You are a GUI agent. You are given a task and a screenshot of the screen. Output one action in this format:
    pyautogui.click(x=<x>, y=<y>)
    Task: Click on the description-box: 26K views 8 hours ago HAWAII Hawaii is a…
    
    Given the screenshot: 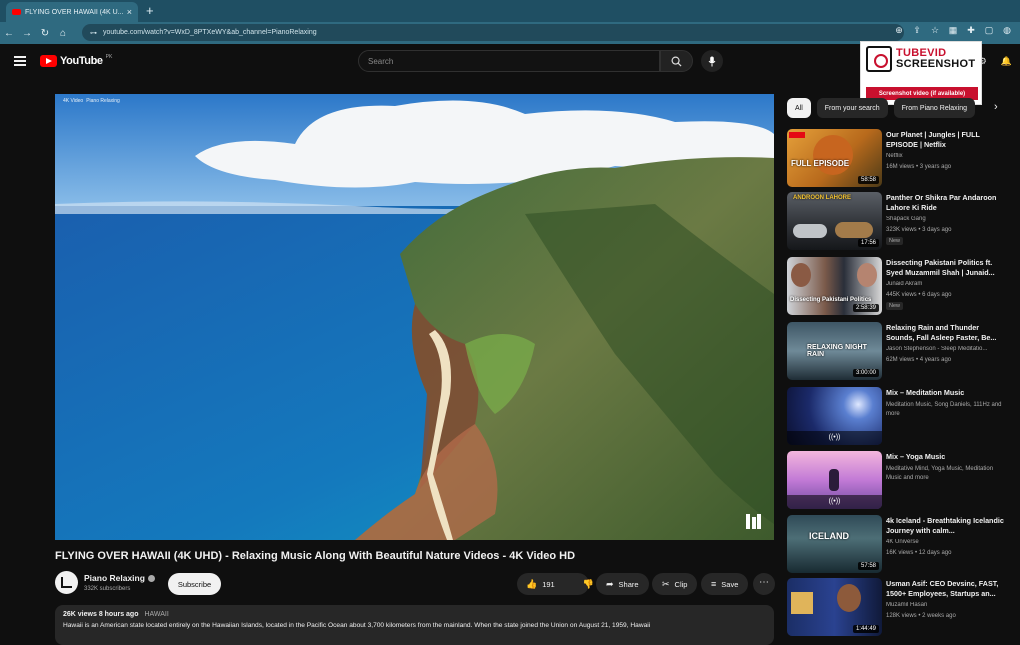 What is the action you would take?
    pyautogui.click(x=414, y=625)
    